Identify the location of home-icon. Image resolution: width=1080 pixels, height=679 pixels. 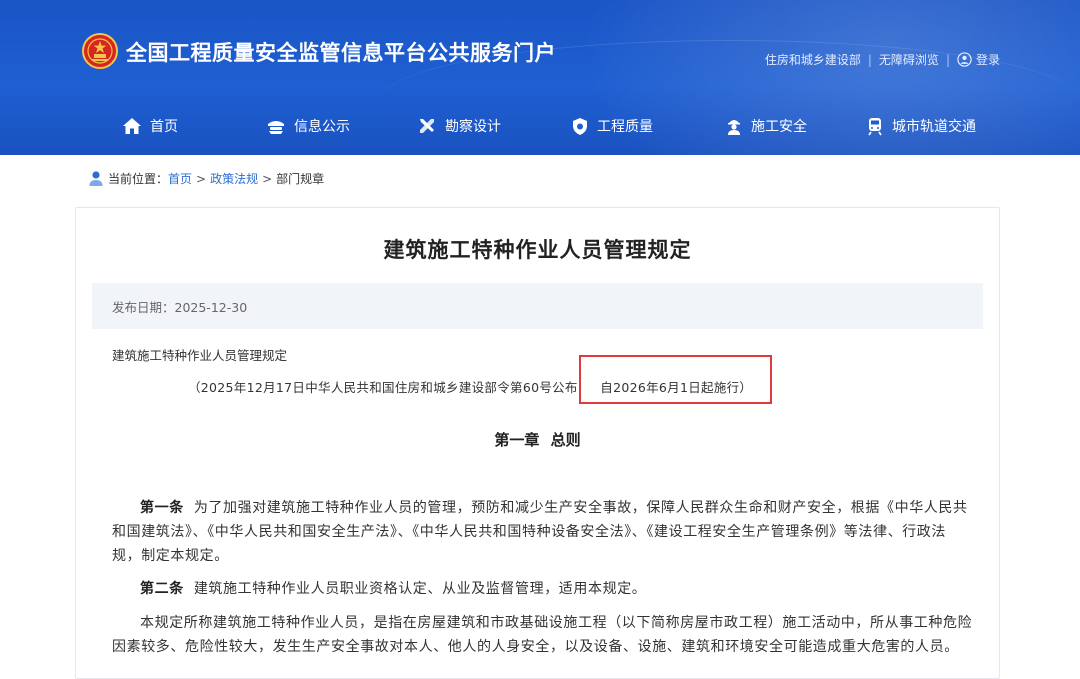
(132, 126).